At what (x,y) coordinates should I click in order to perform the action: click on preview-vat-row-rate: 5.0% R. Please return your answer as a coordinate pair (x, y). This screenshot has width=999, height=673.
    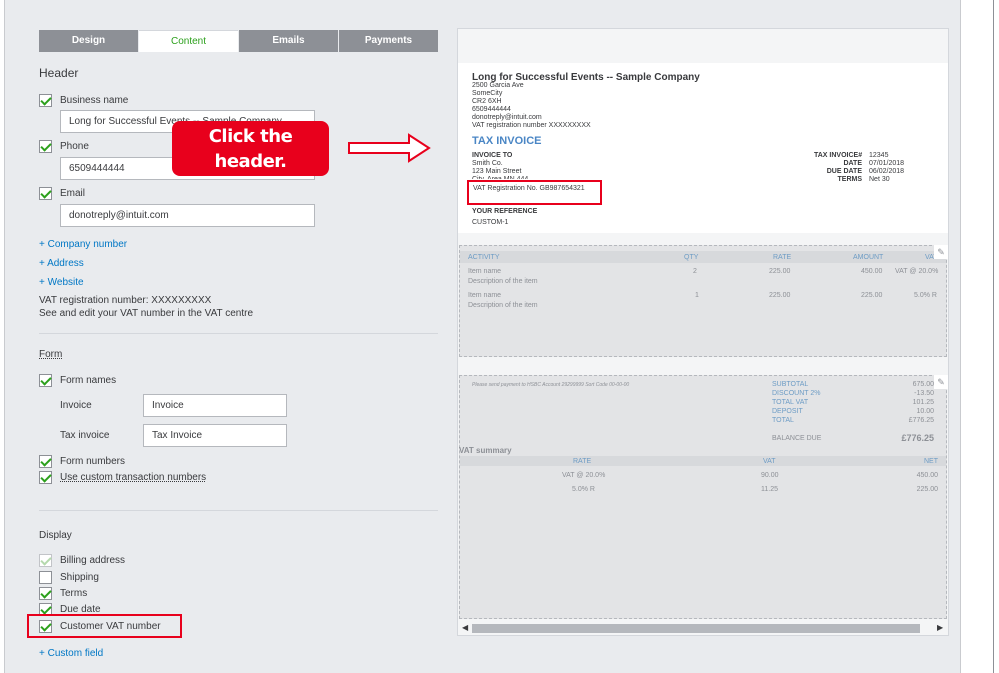
    Looking at the image, I should click on (583, 489).